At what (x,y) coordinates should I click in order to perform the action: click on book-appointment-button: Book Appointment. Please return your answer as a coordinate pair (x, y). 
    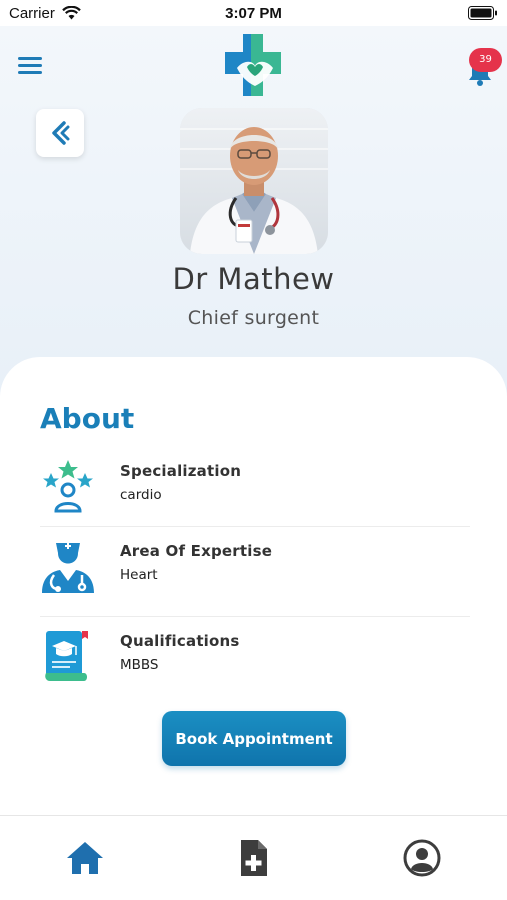
    Looking at the image, I should click on (254, 738).